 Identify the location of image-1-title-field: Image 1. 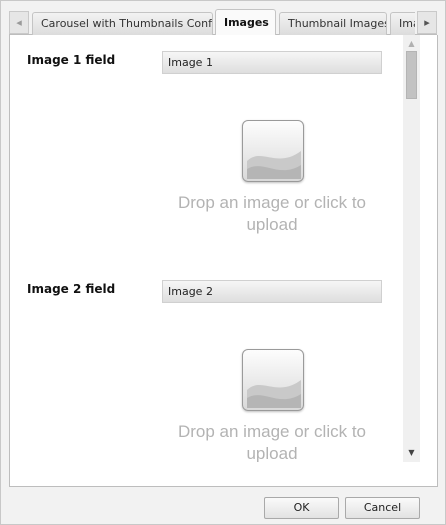
(272, 62).